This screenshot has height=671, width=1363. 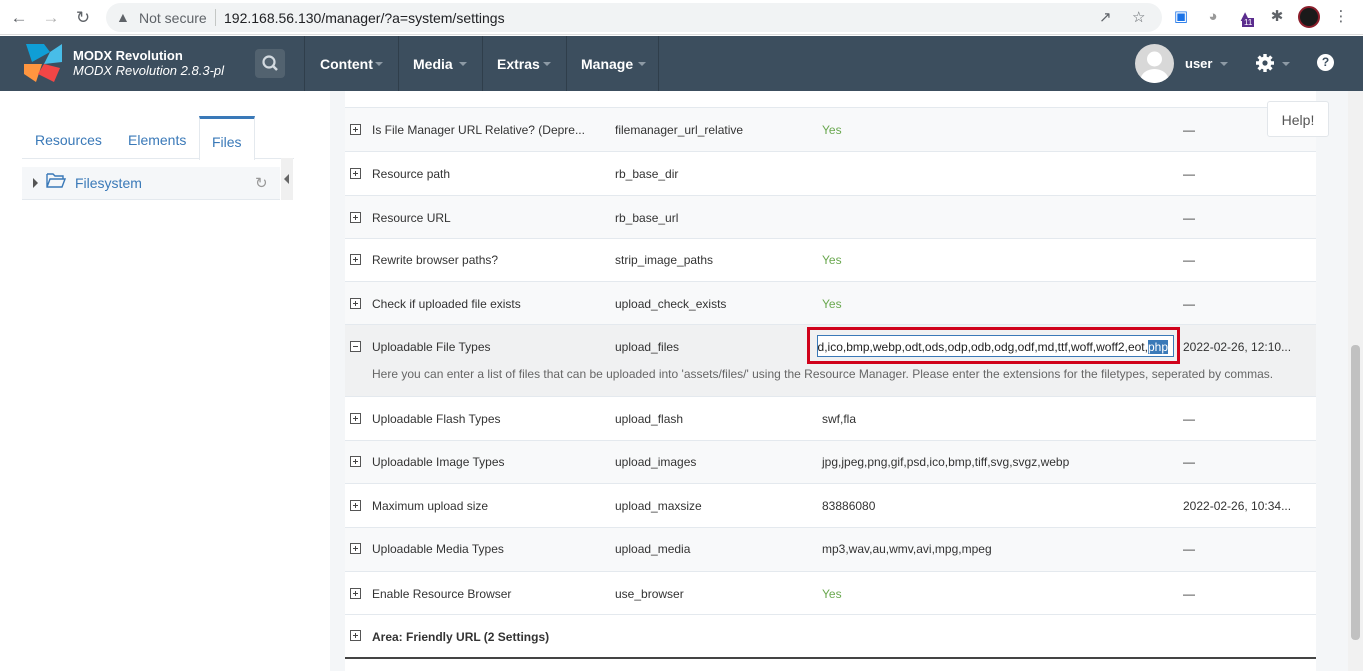 What do you see at coordinates (647, 218) in the screenshot?
I see `setting-key: rb_base_url` at bounding box center [647, 218].